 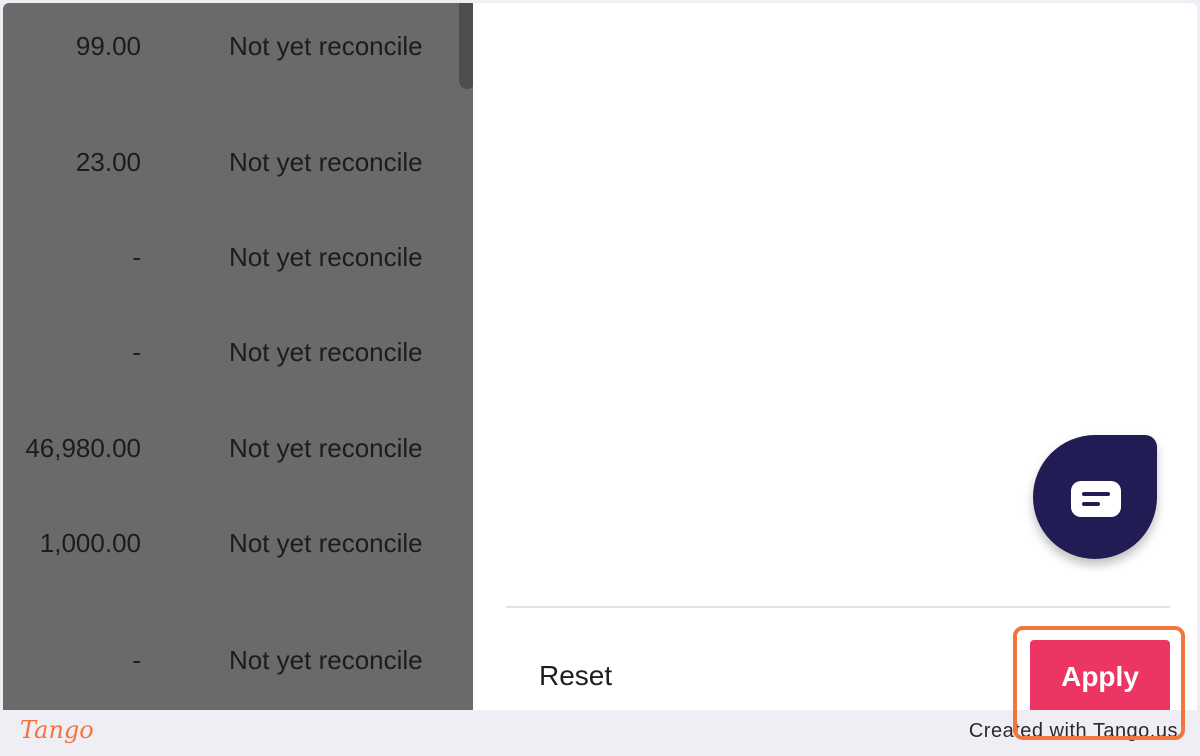 What do you see at coordinates (83, 448) in the screenshot?
I see `amount-cell: 46,980.00` at bounding box center [83, 448].